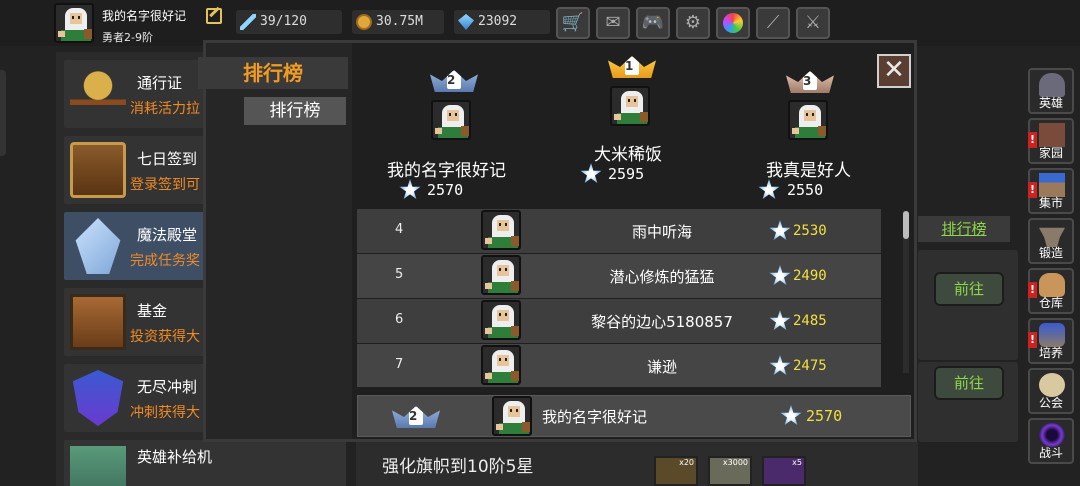 The width and height of the screenshot is (1080, 486). I want to click on side-menu-label: 锻造, so click(1050, 253).